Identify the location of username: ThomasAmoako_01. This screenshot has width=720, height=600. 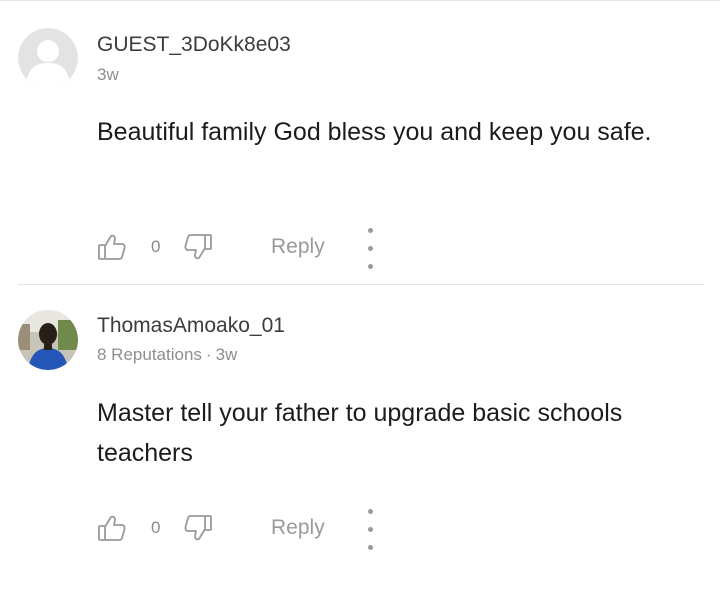
(191, 326).